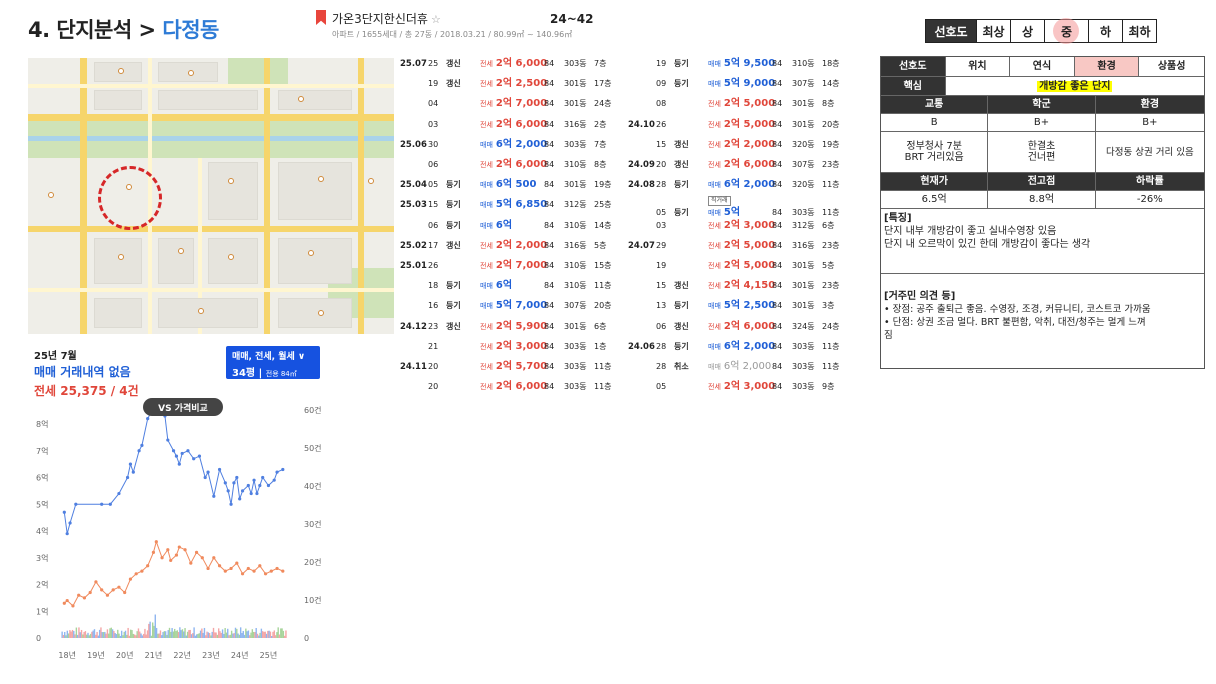 This screenshot has width=1216, height=684. I want to click on transaction-row: 09 등기 매매 5억 9,000 84 307동 14층, so click(738, 84).